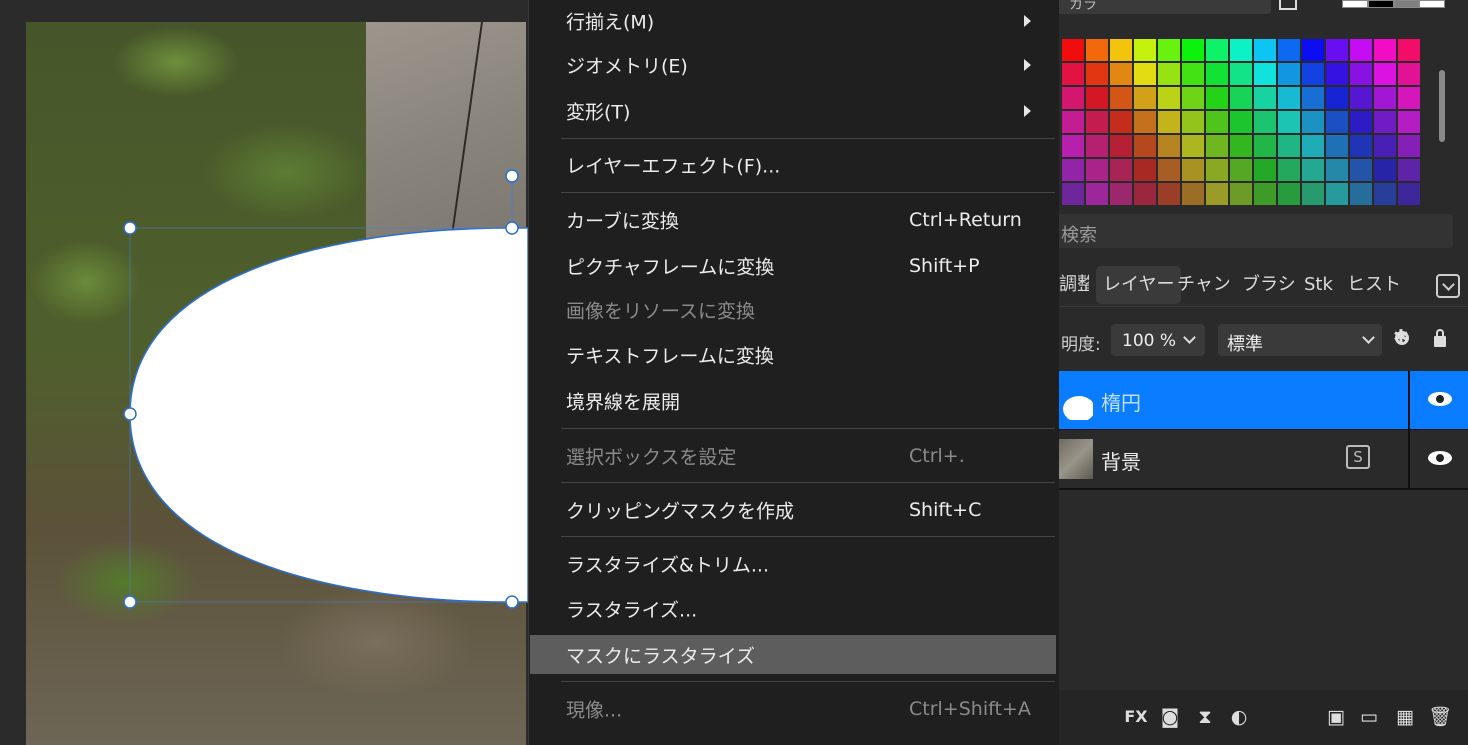  Describe the element at coordinates (793, 709) in the screenshot. I see `menu-item-develop: 現像... Ctrl+Shift+A` at that location.